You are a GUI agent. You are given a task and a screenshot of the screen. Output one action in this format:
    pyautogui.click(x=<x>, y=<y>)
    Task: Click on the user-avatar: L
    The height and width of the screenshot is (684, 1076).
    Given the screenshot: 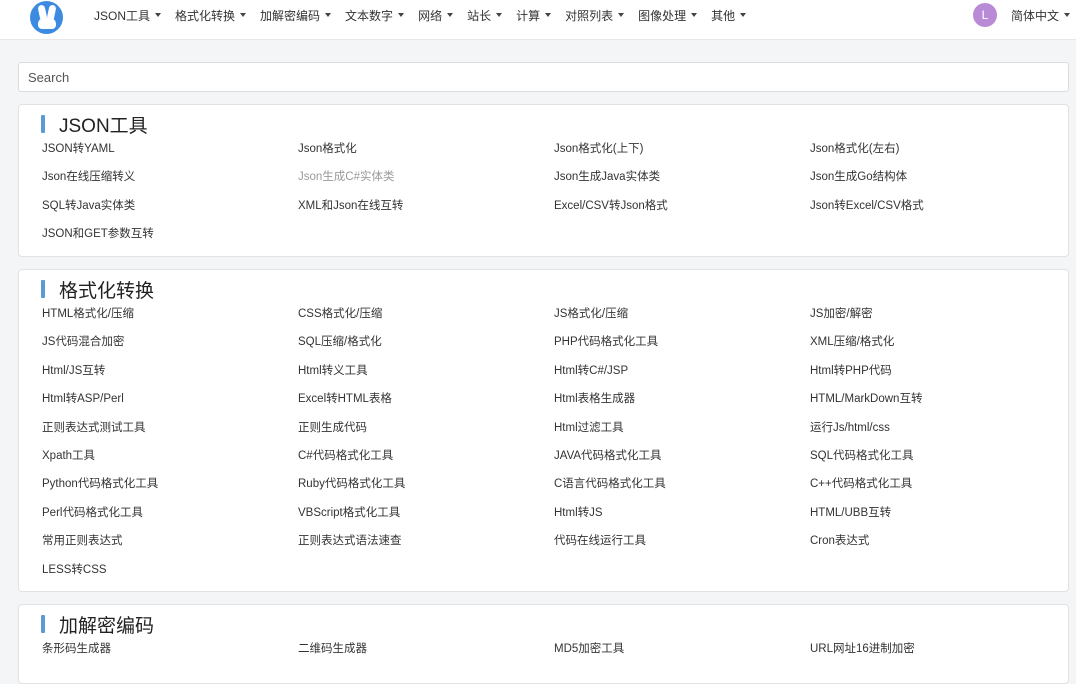 What is the action you would take?
    pyautogui.click(x=985, y=15)
    